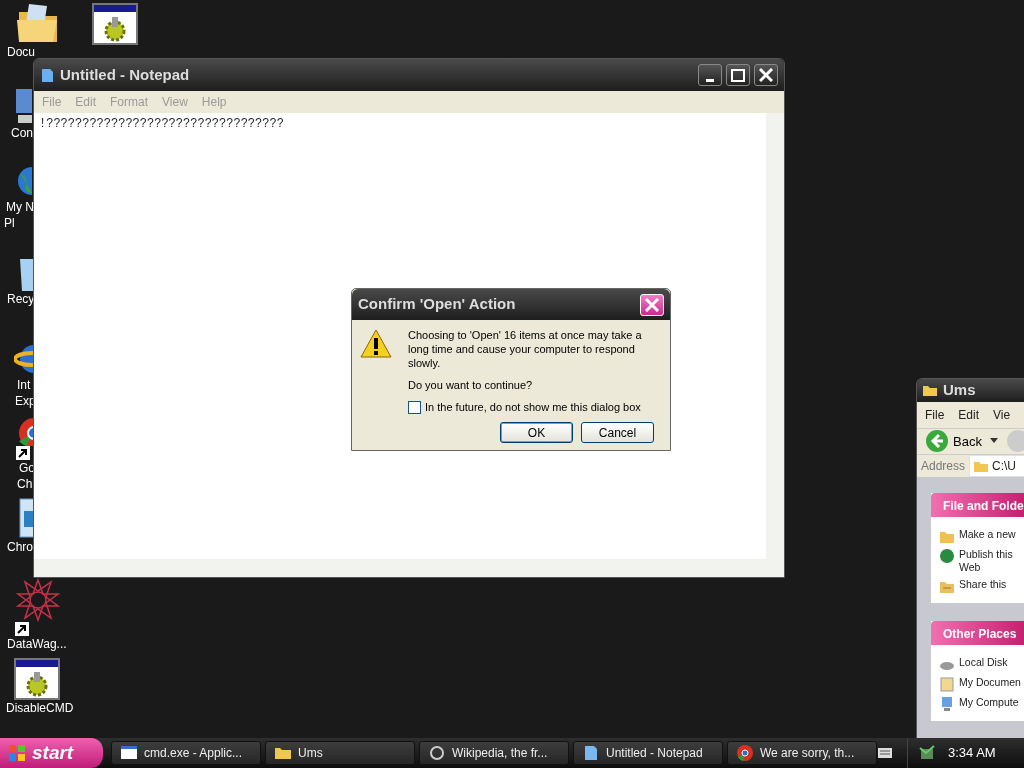  I want to click on maximize-button, so click(738, 75).